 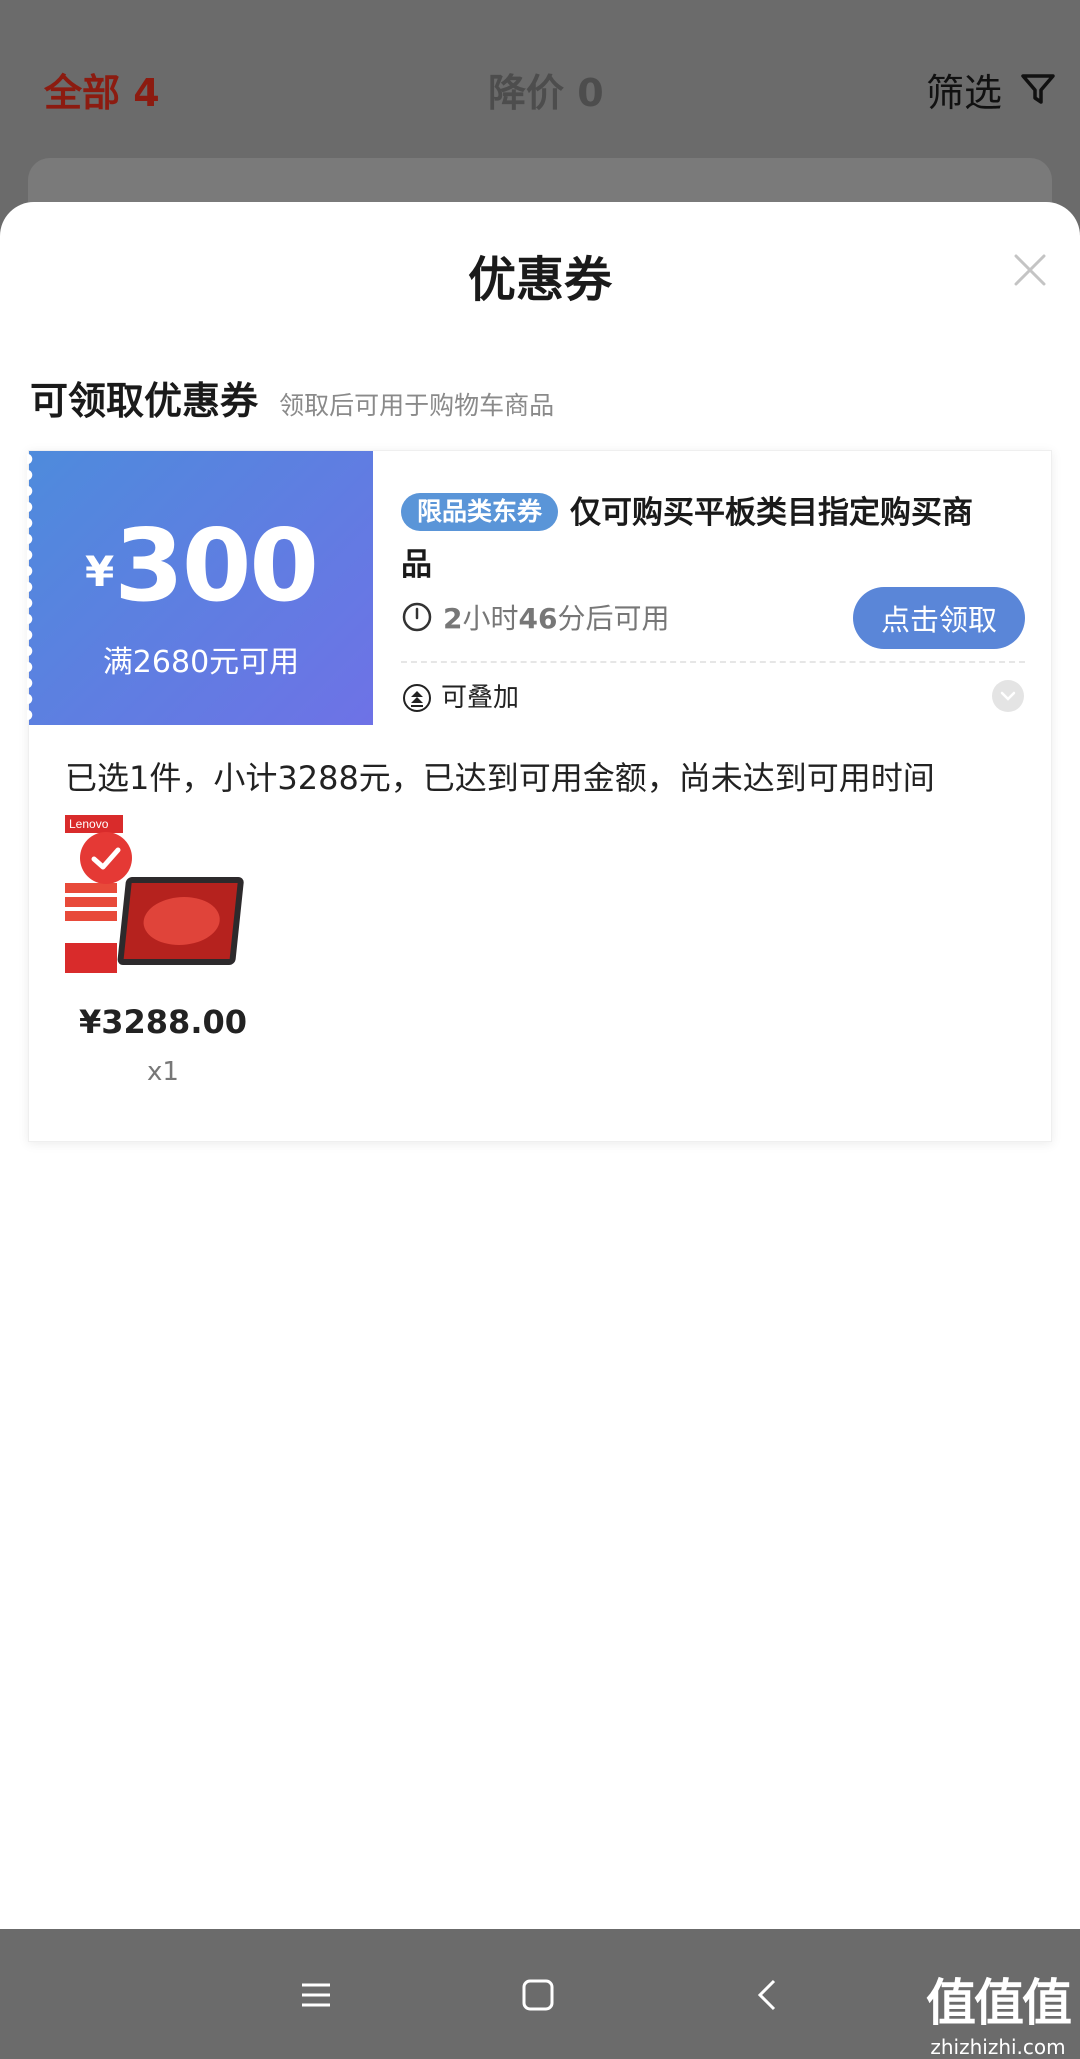 I want to click on section-header: 可领取优惠券 领取后可用于购物车商品, so click(x=292, y=397).